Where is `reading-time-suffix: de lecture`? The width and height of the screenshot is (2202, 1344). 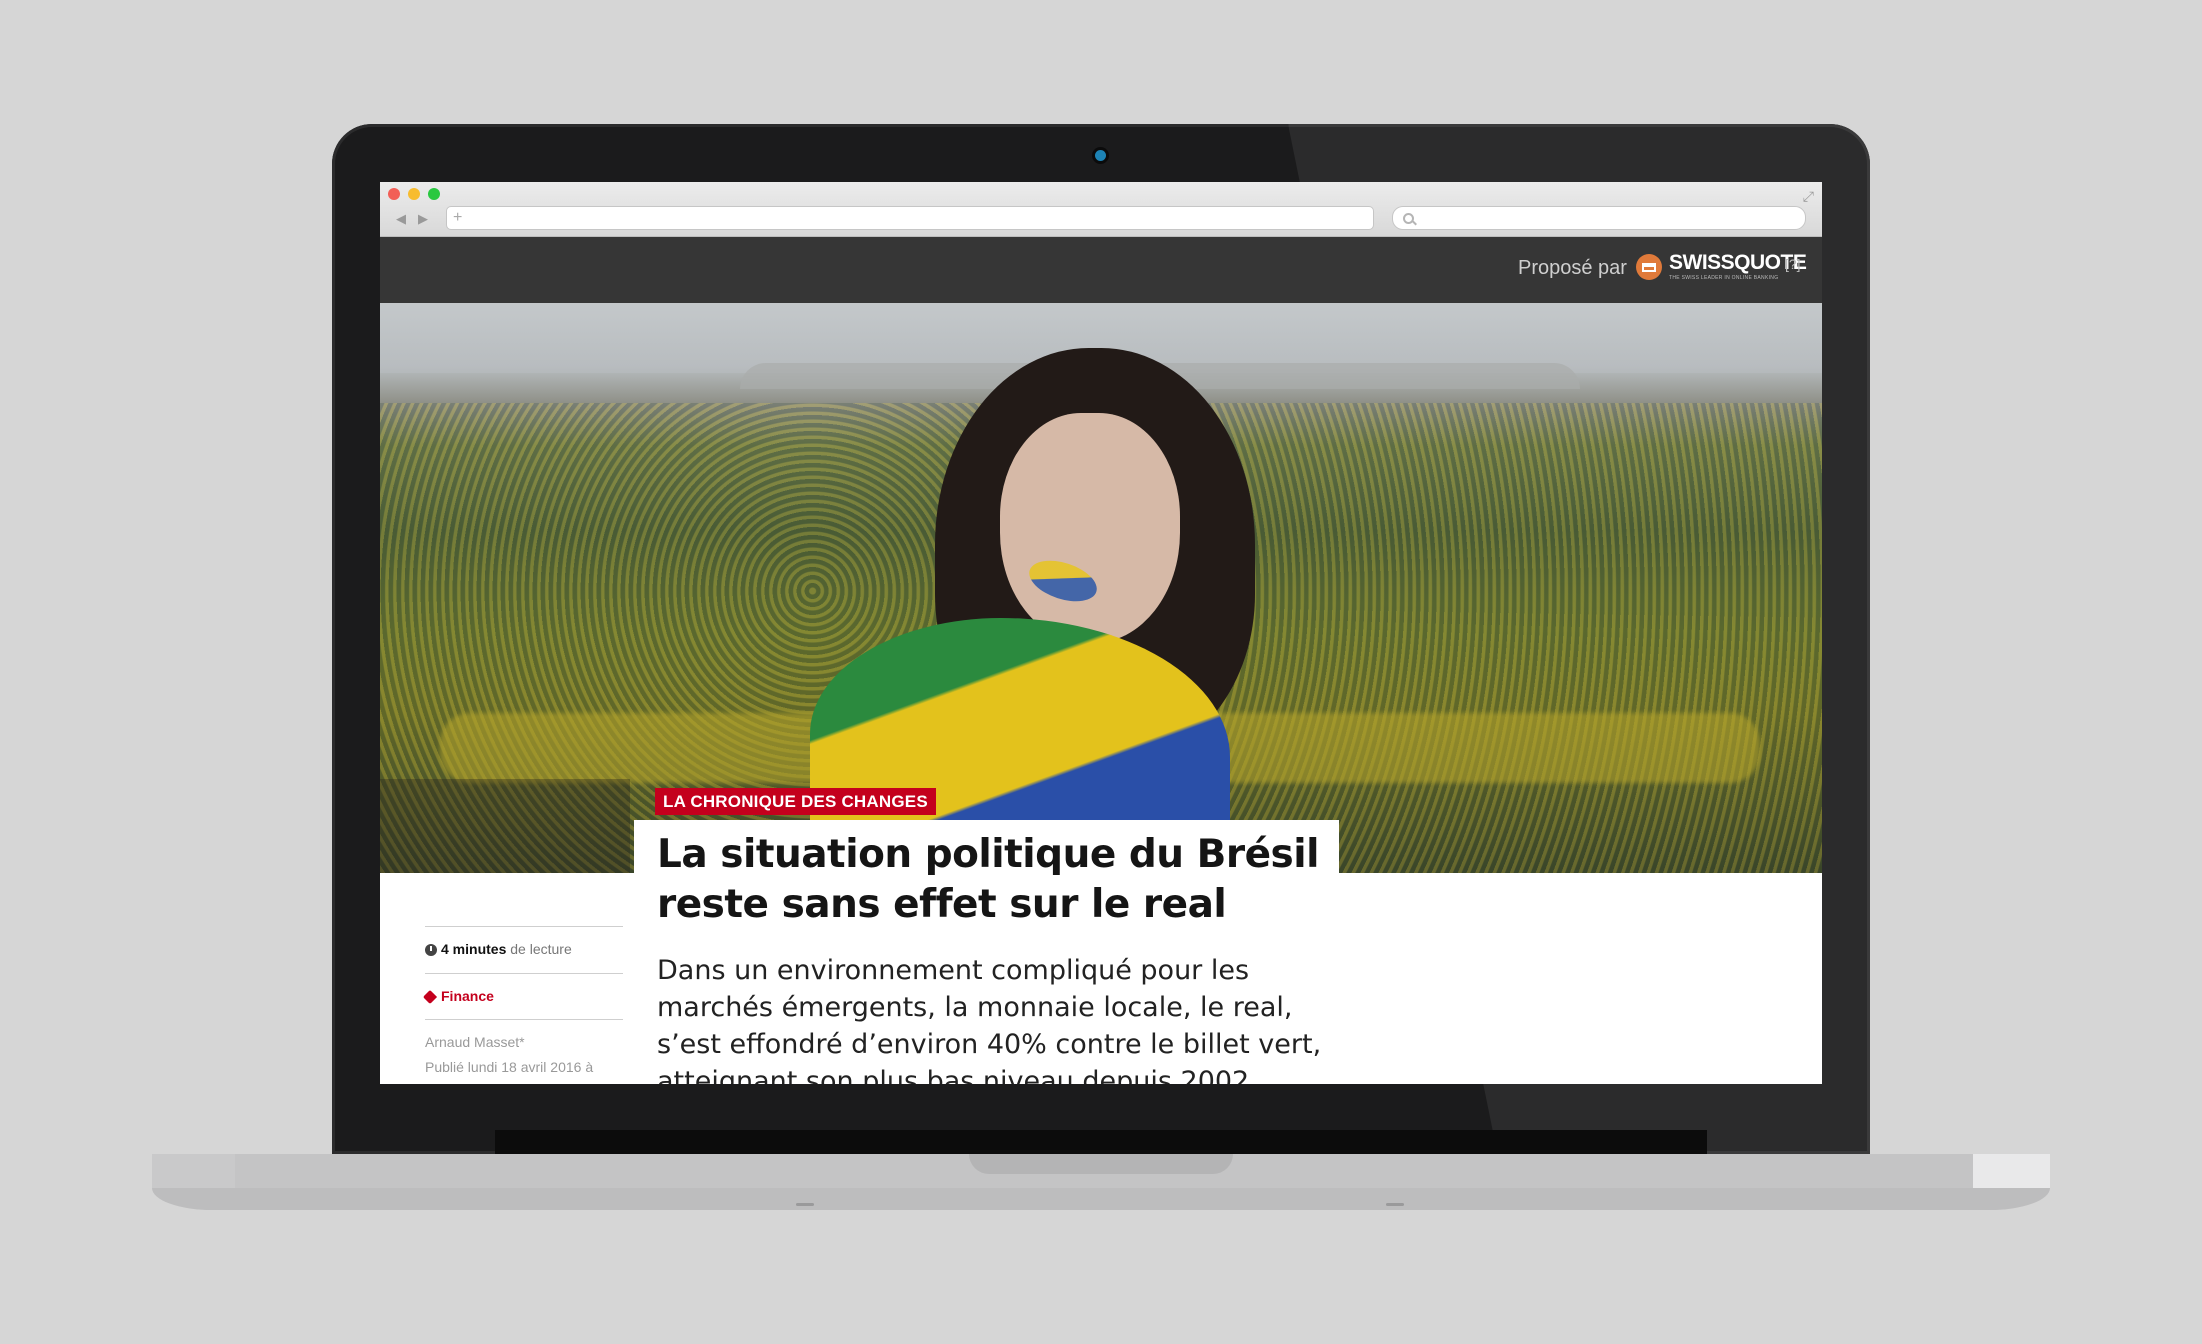 reading-time-suffix: de lecture is located at coordinates (541, 949).